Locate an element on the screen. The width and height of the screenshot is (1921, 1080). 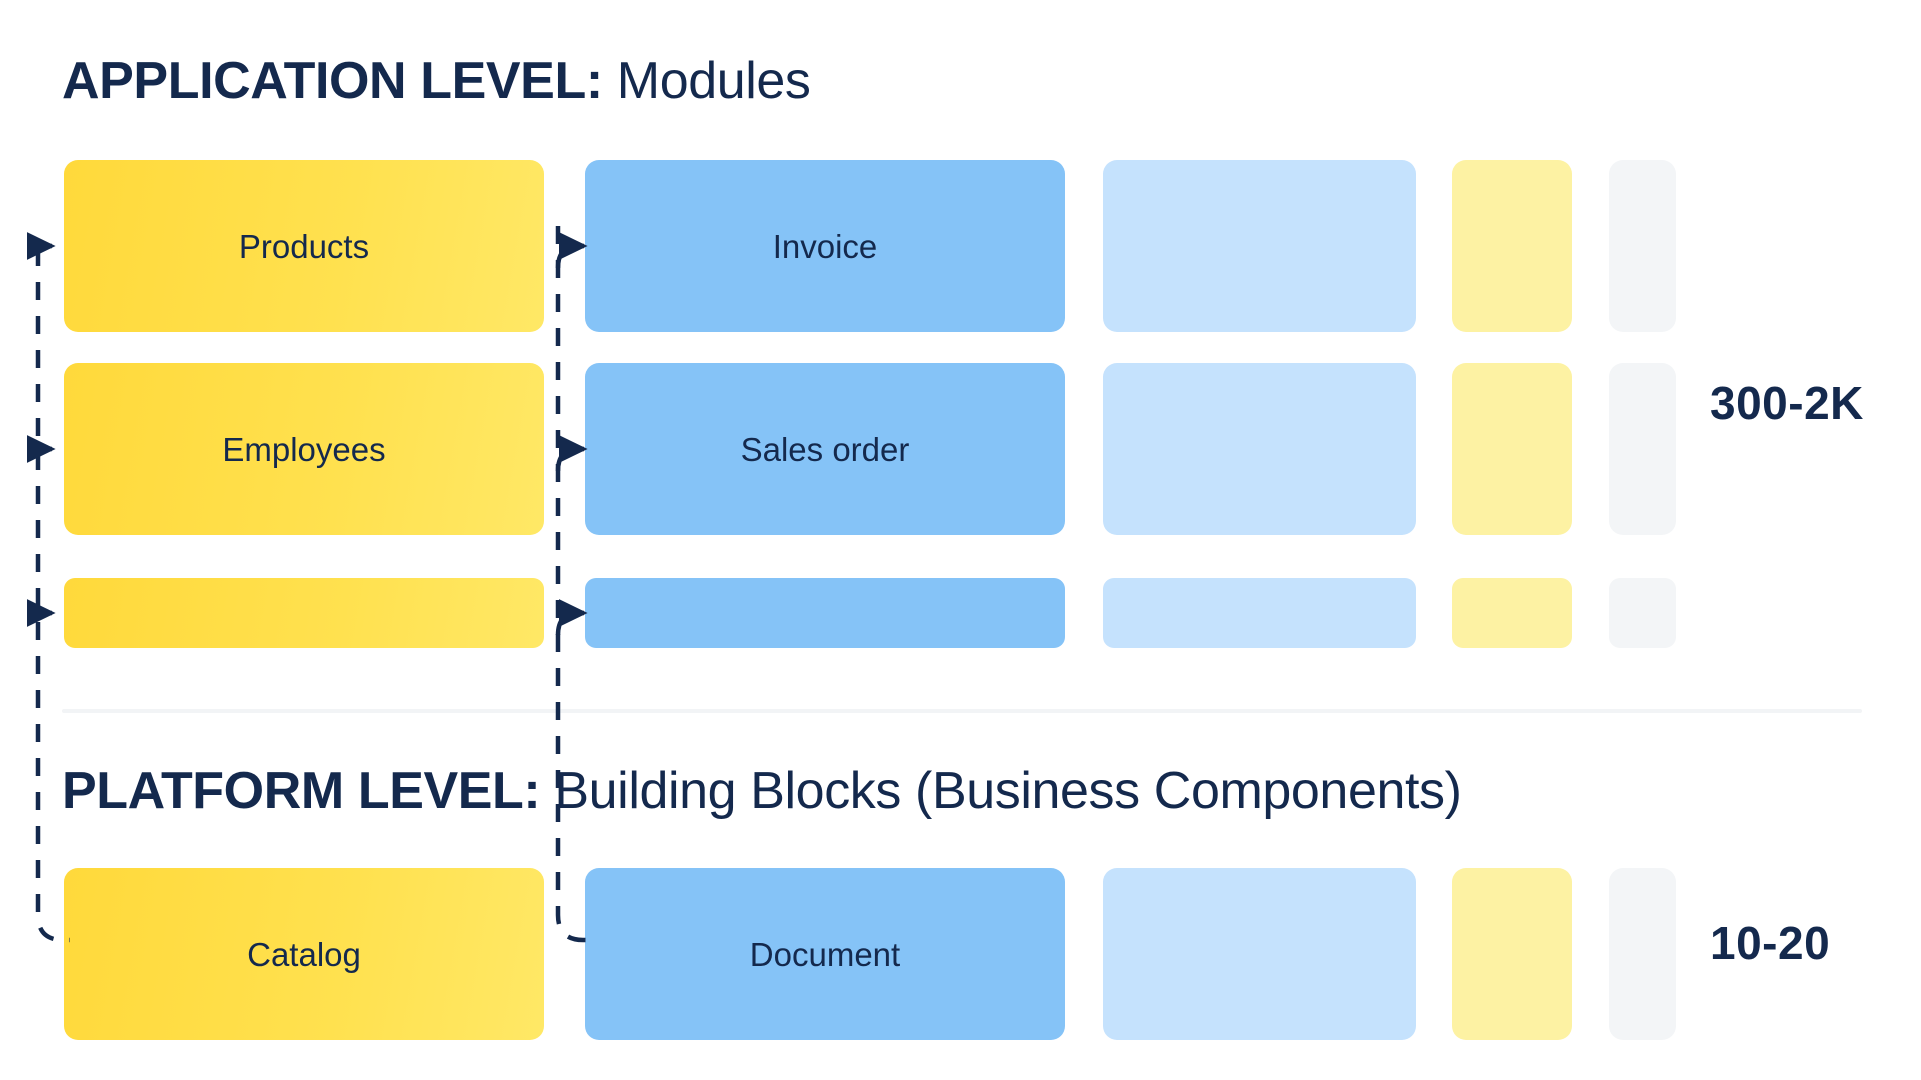
card-catalog-label: Catalog is located at coordinates (304, 954).